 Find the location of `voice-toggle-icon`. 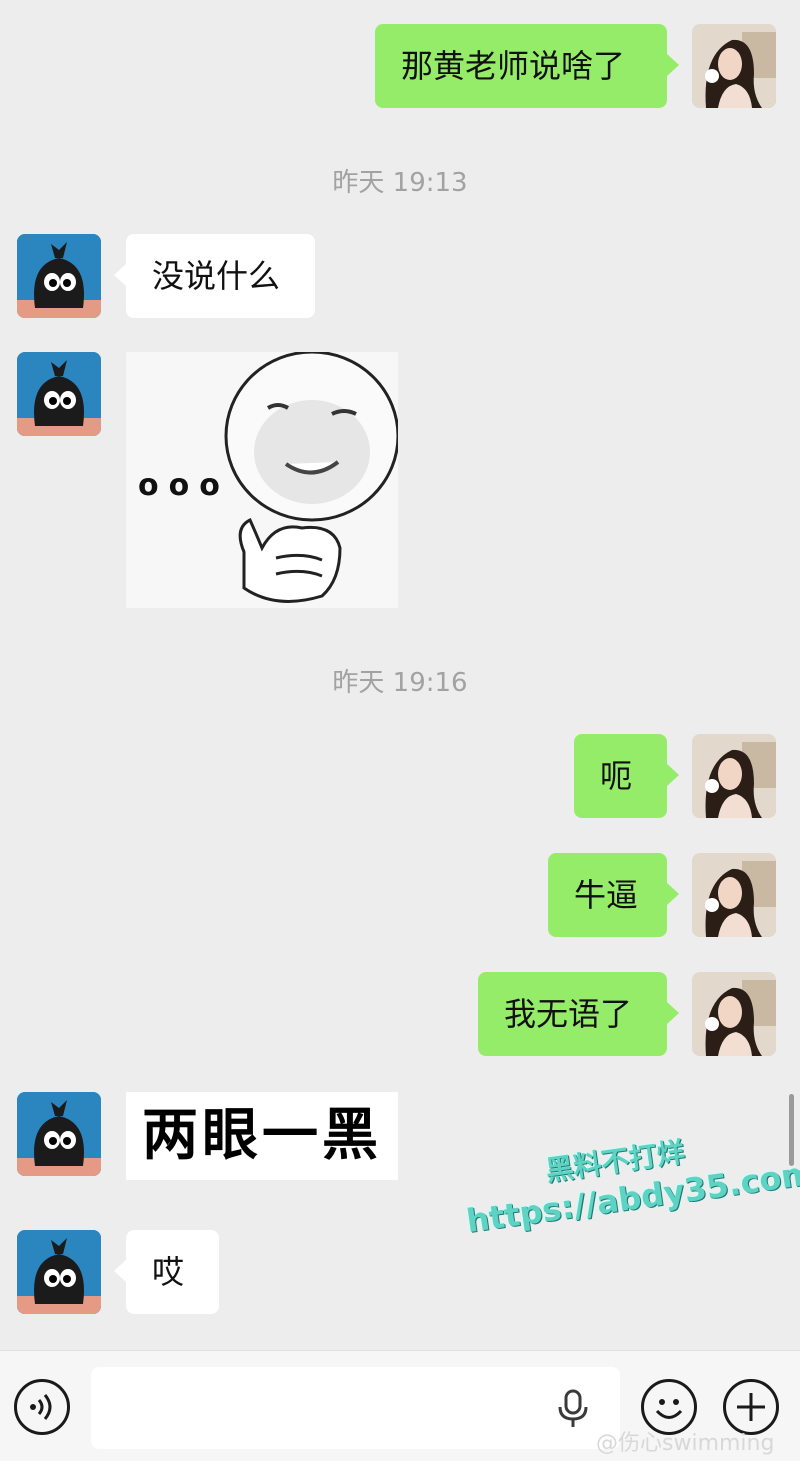

voice-toggle-icon is located at coordinates (41, 1407).